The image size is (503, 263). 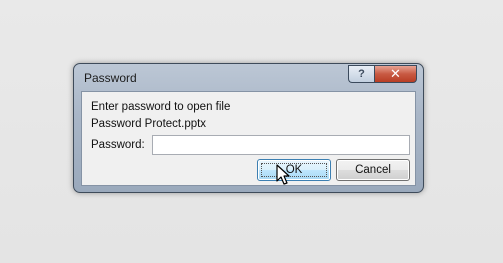 I want to click on help-button: ?, so click(x=361, y=74).